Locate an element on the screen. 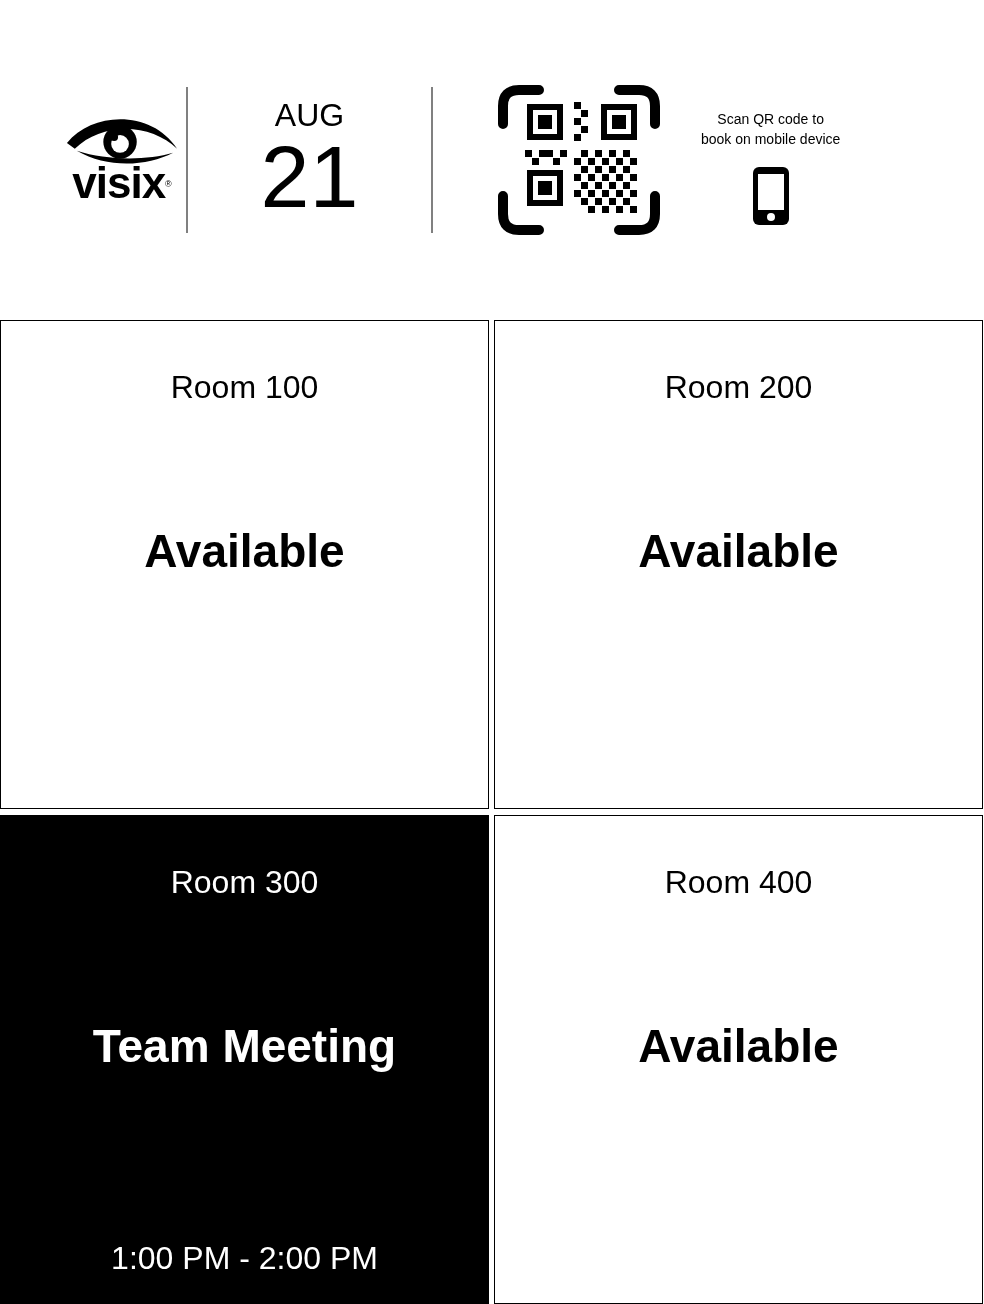 This screenshot has width=984, height=1304. qr-code-icon is located at coordinates (579, 160).